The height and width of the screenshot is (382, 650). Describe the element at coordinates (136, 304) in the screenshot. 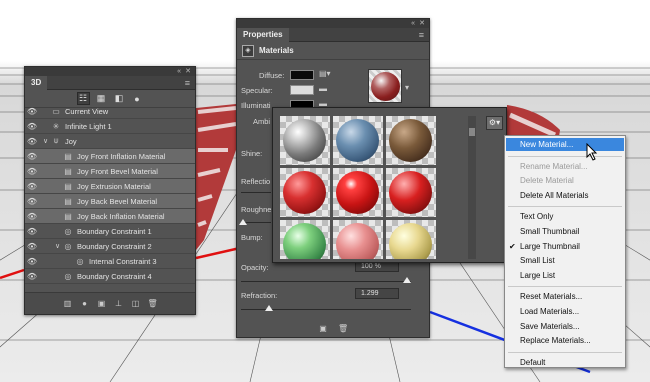

I see `new-mesh-icon: ◫` at that location.